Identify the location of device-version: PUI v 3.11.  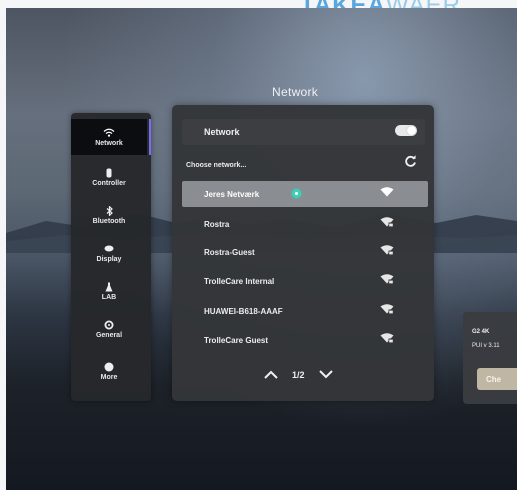
(486, 346).